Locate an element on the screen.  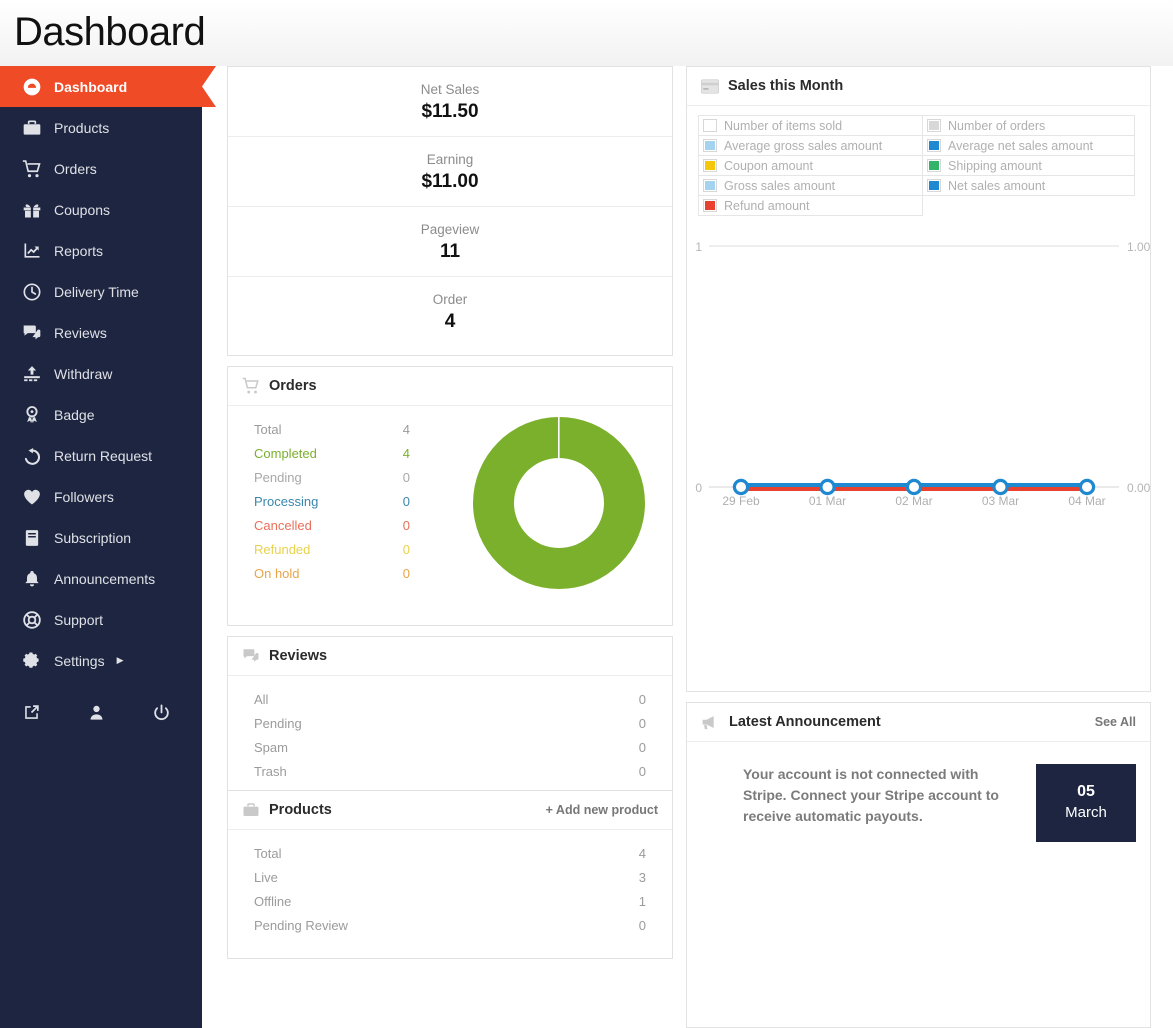
sidebar-item-announcements: Announcements is located at coordinates (101, 578).